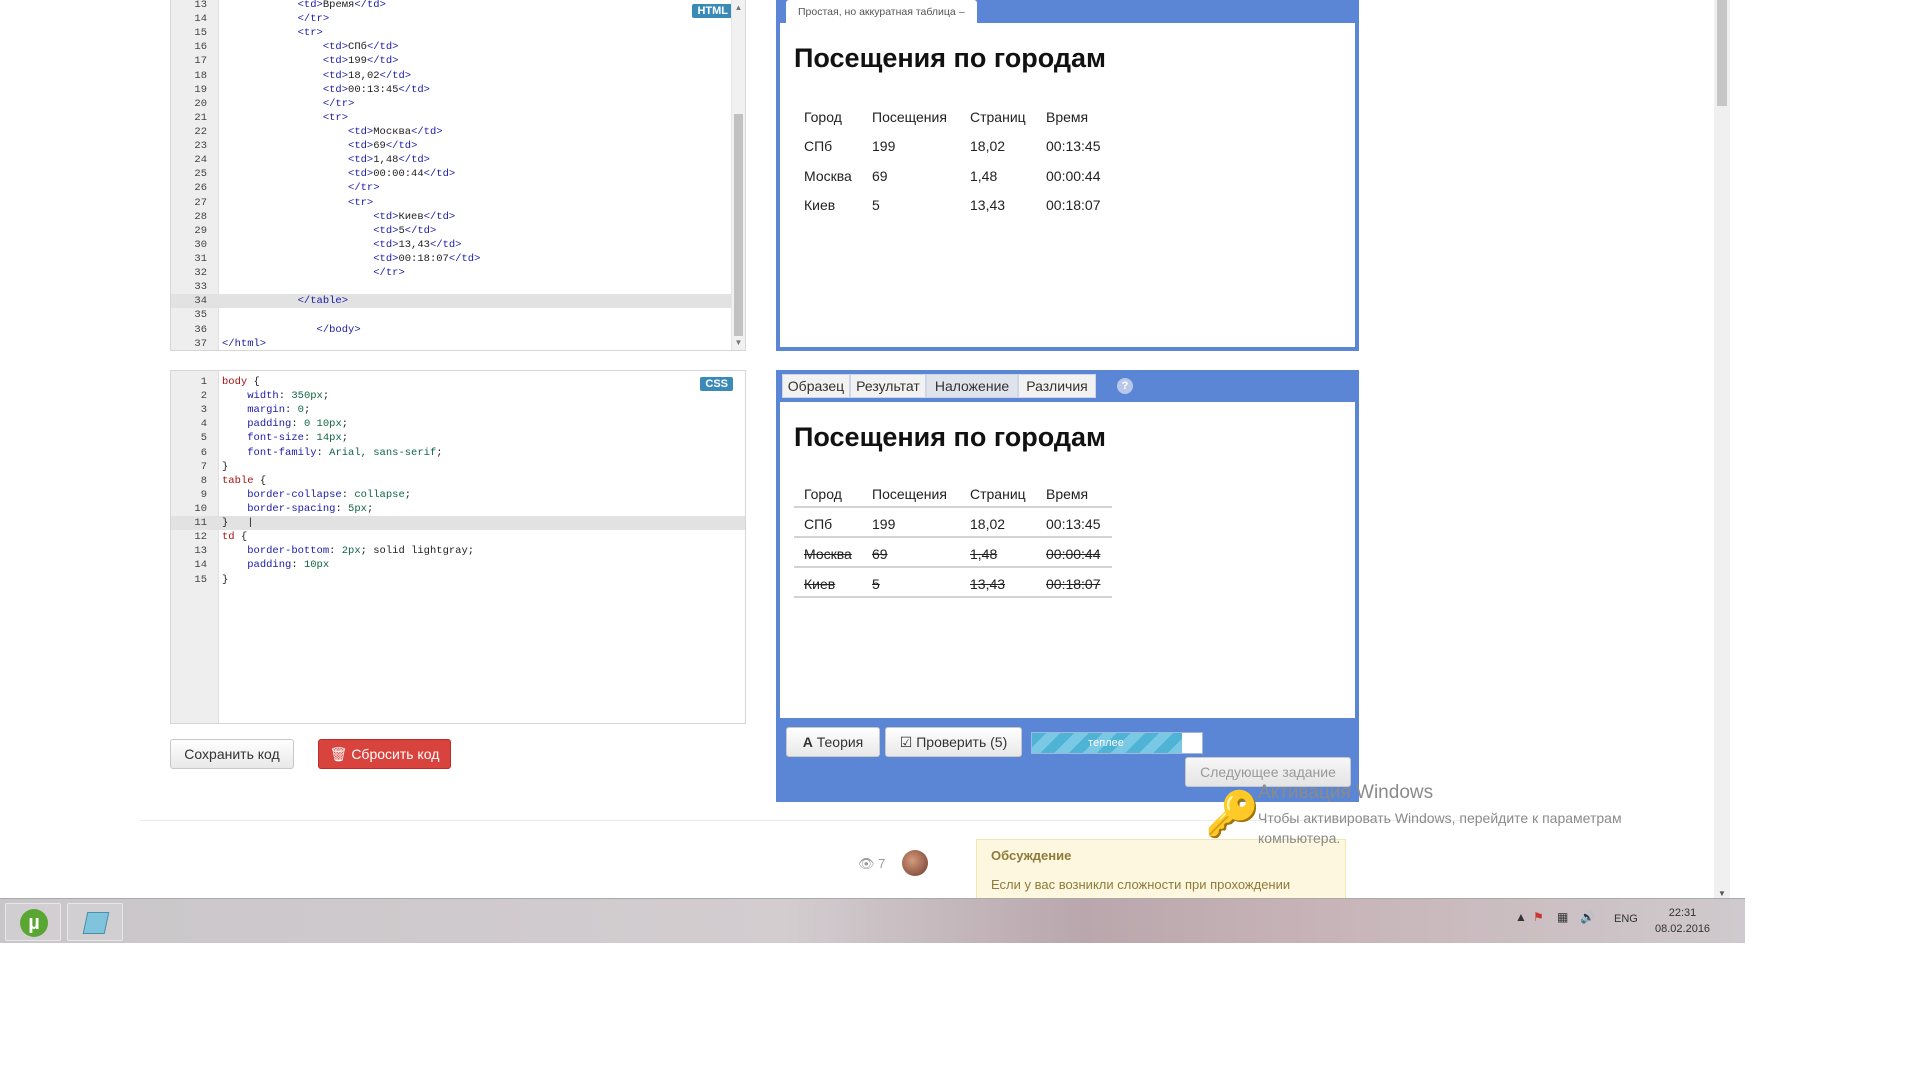  I want to click on scrollbar-thumb, so click(738, 225).